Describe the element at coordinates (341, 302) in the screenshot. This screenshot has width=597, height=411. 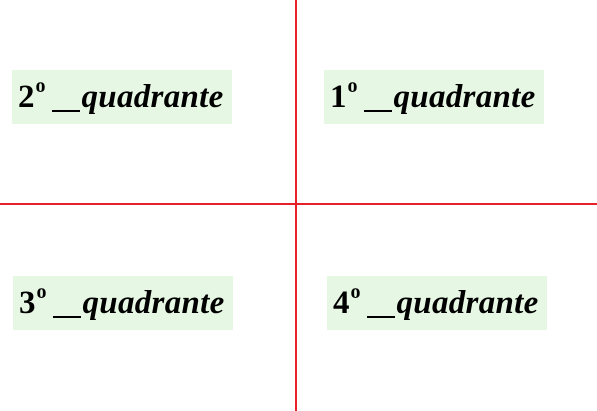
I see `quadrant-4-number: 4` at that location.